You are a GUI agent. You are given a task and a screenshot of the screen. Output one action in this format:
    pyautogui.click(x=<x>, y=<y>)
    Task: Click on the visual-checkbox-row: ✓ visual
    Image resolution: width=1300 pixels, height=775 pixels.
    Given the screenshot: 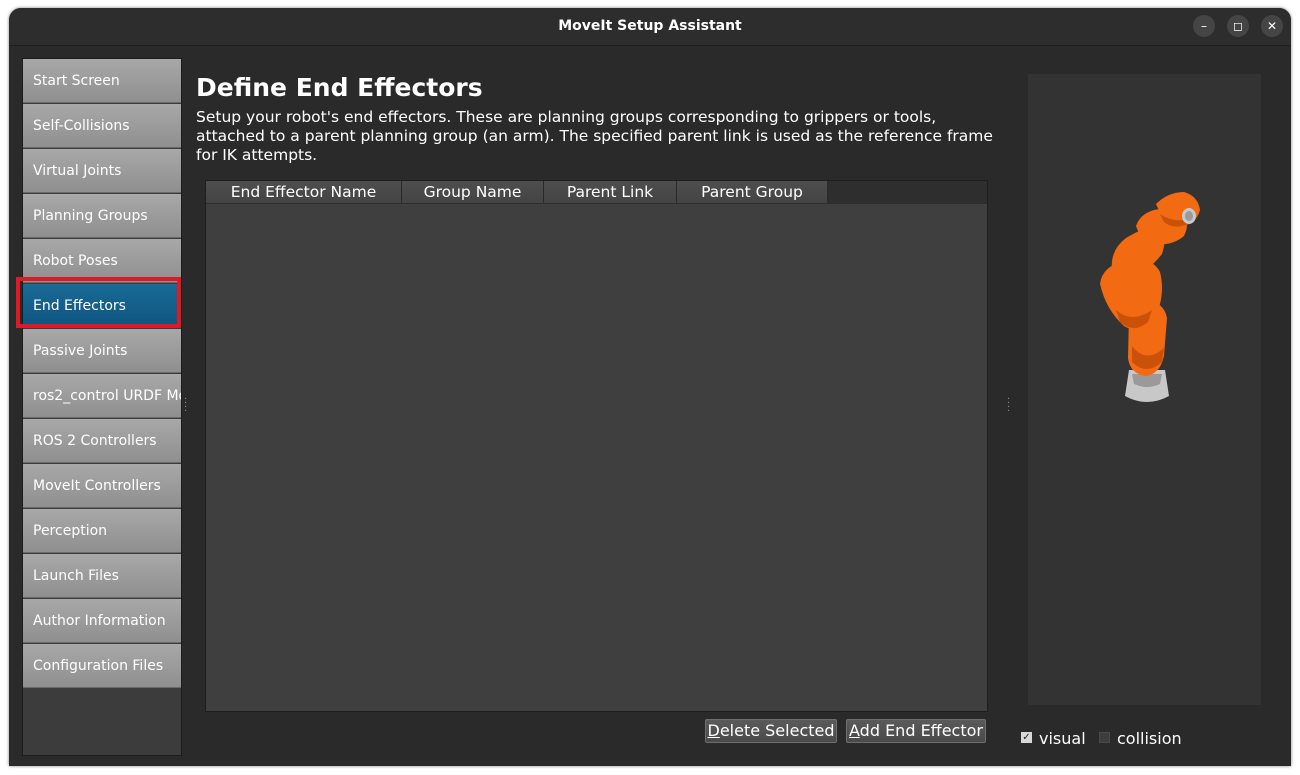 What is the action you would take?
    pyautogui.click(x=1053, y=739)
    